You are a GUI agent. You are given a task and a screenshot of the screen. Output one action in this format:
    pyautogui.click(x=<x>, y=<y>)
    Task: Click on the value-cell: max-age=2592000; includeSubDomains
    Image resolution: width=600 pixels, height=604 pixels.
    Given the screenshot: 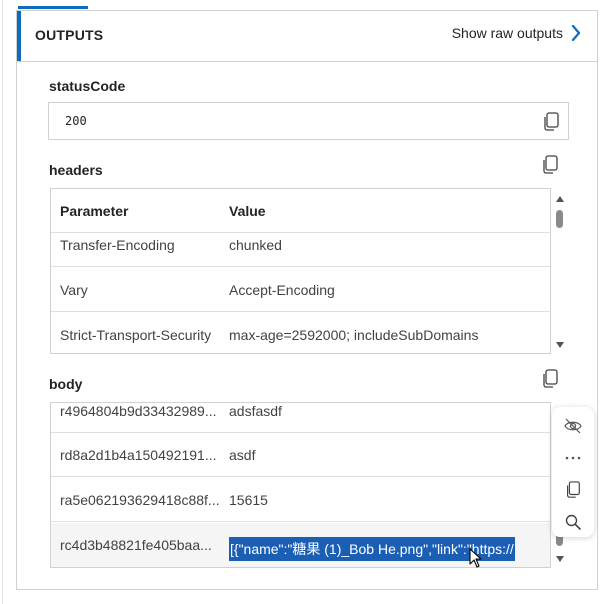 What is the action you would take?
    pyautogui.click(x=354, y=335)
    